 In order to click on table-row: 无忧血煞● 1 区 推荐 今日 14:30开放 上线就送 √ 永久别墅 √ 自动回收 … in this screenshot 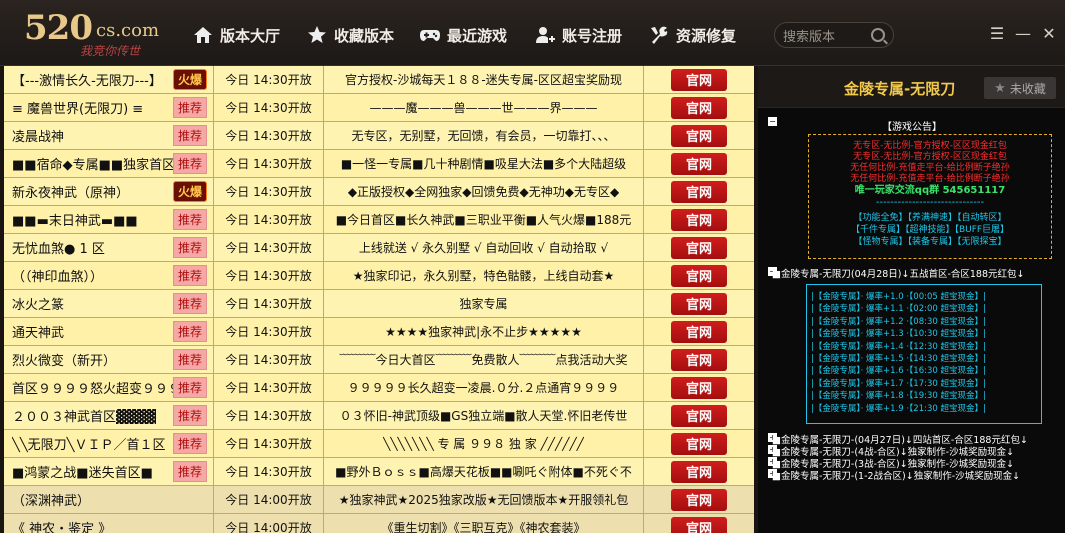, I will do `click(379, 248)`.